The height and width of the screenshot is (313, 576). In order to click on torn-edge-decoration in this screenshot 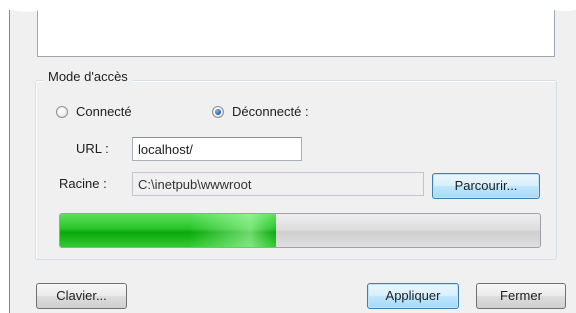, I will do `click(288, 7)`.